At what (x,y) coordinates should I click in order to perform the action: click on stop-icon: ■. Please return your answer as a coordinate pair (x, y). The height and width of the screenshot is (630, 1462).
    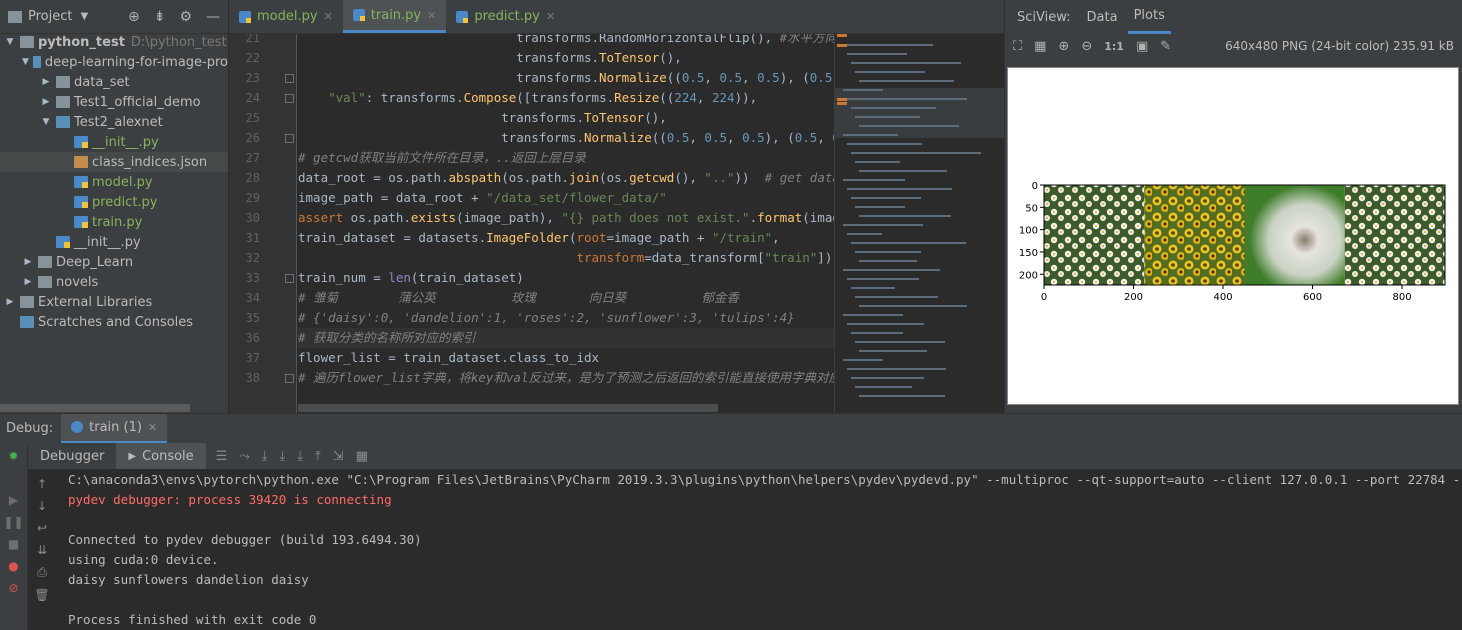
    Looking at the image, I should click on (13, 544).